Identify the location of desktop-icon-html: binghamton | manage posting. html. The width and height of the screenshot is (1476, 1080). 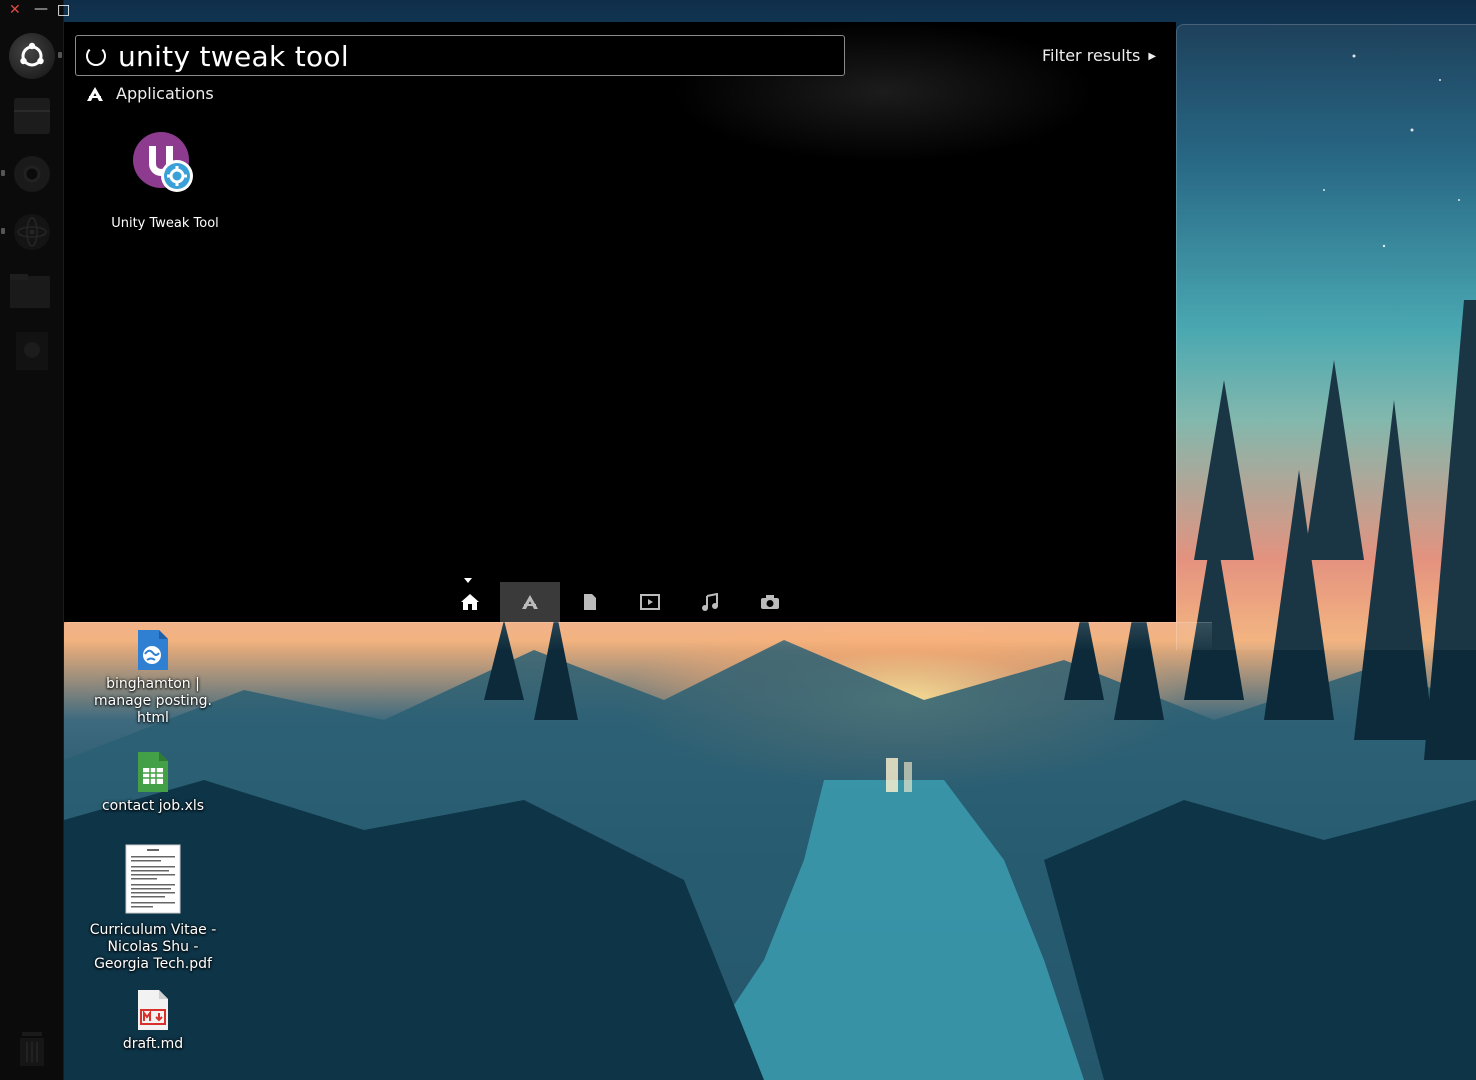
(153, 677).